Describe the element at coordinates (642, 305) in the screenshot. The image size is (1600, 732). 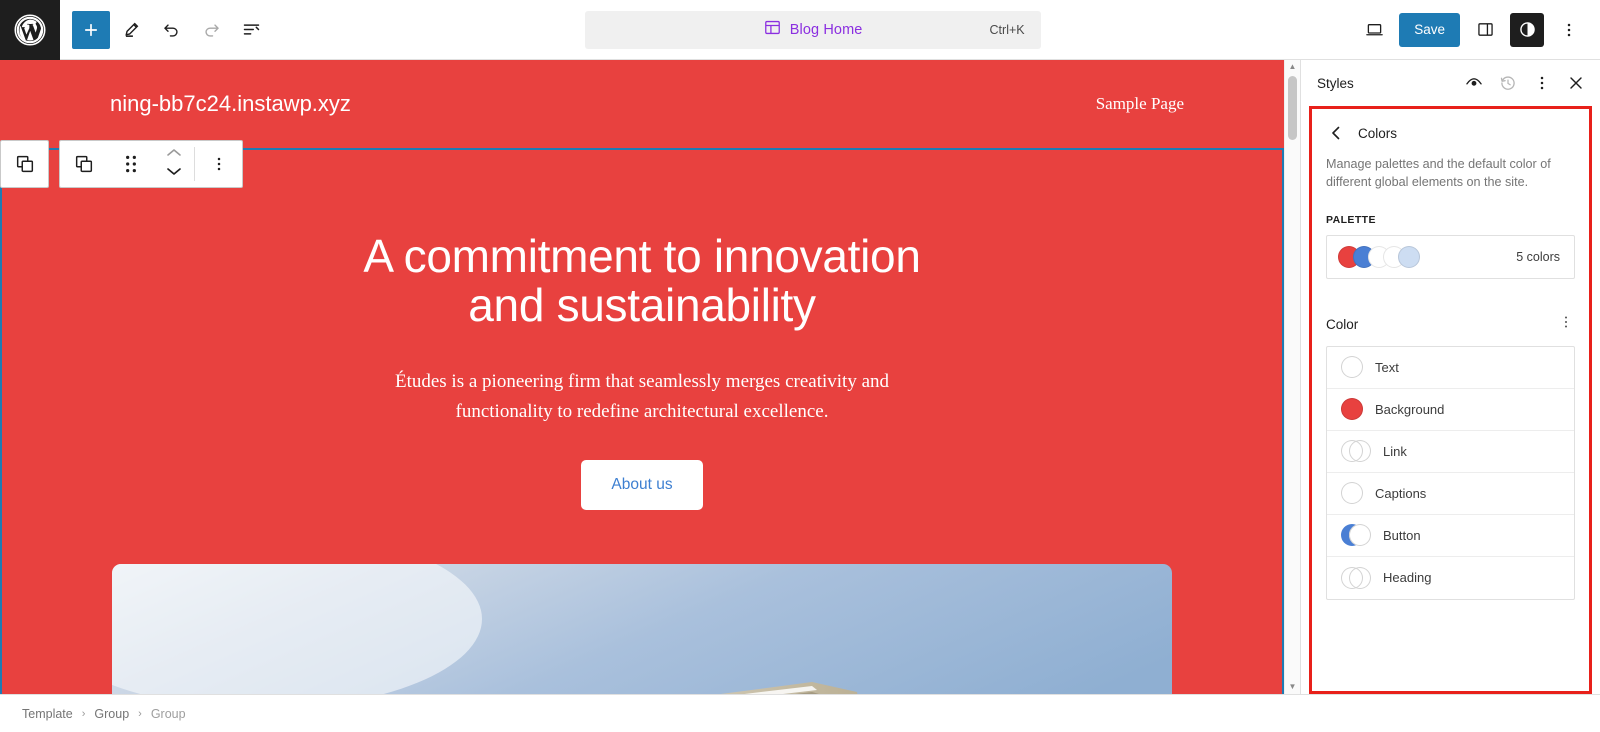
I see `hero-heading-line2: and sustainability` at that location.